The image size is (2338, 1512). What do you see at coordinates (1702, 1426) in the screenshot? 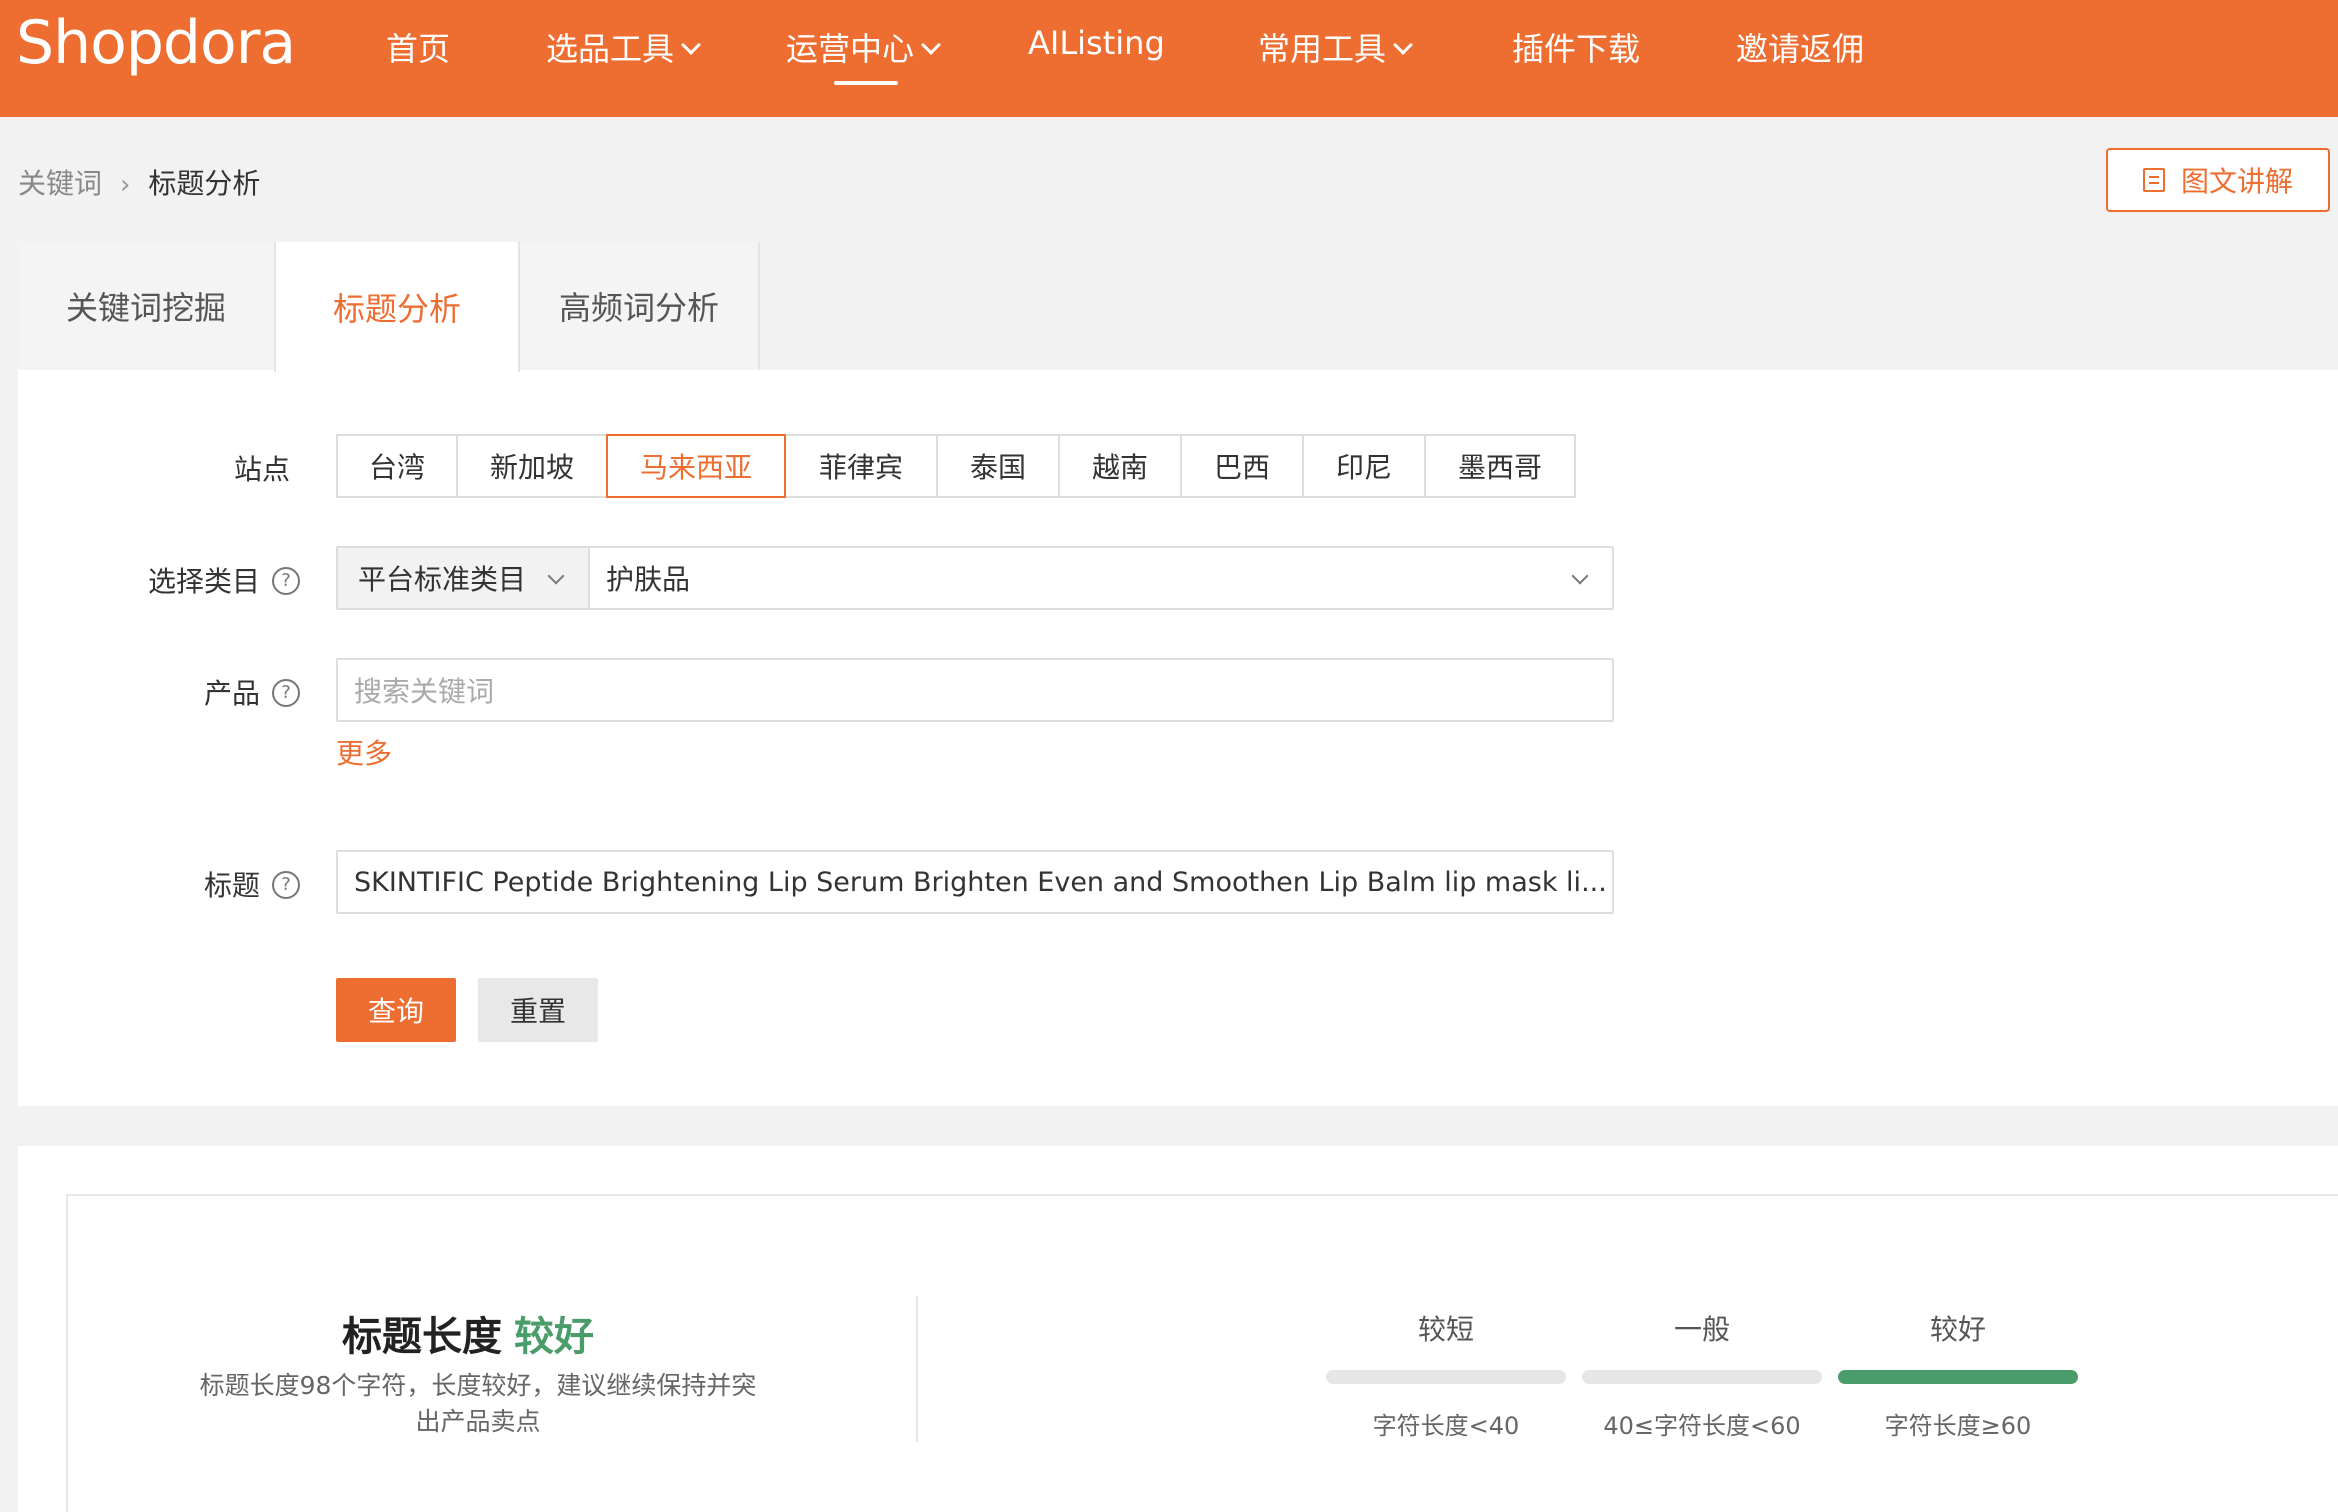
I see `scale-range: 40≤字符长度<60` at bounding box center [1702, 1426].